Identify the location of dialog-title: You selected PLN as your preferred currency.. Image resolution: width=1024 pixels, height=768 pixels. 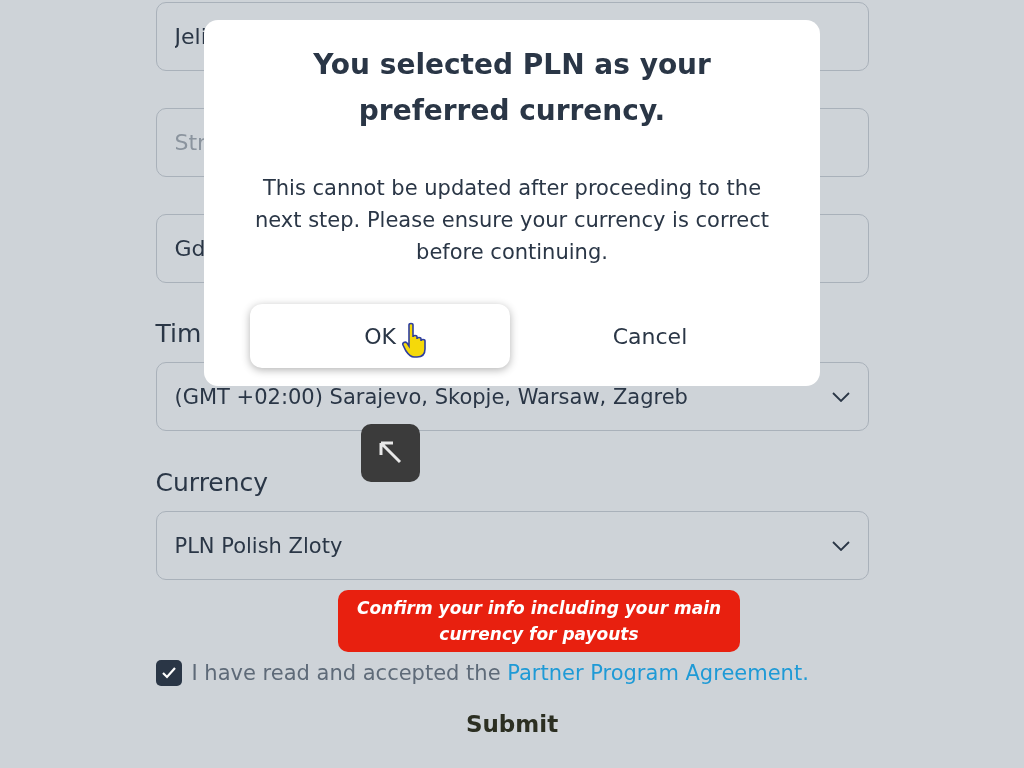
(512, 88).